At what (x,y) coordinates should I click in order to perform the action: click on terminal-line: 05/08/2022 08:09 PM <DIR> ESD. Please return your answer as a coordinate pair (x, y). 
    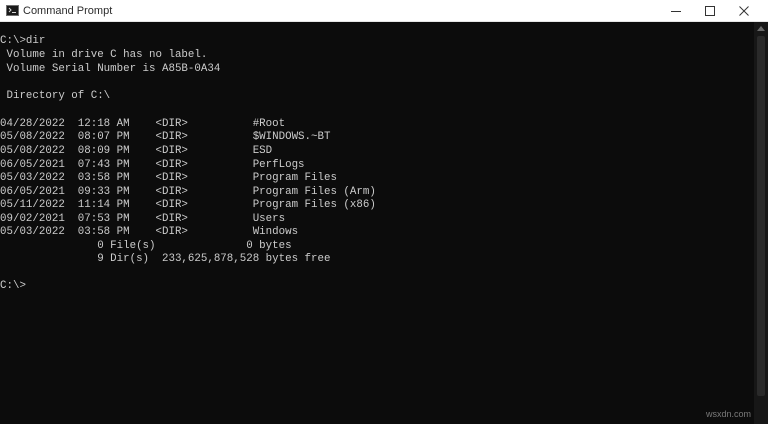
    Looking at the image, I should click on (136, 151).